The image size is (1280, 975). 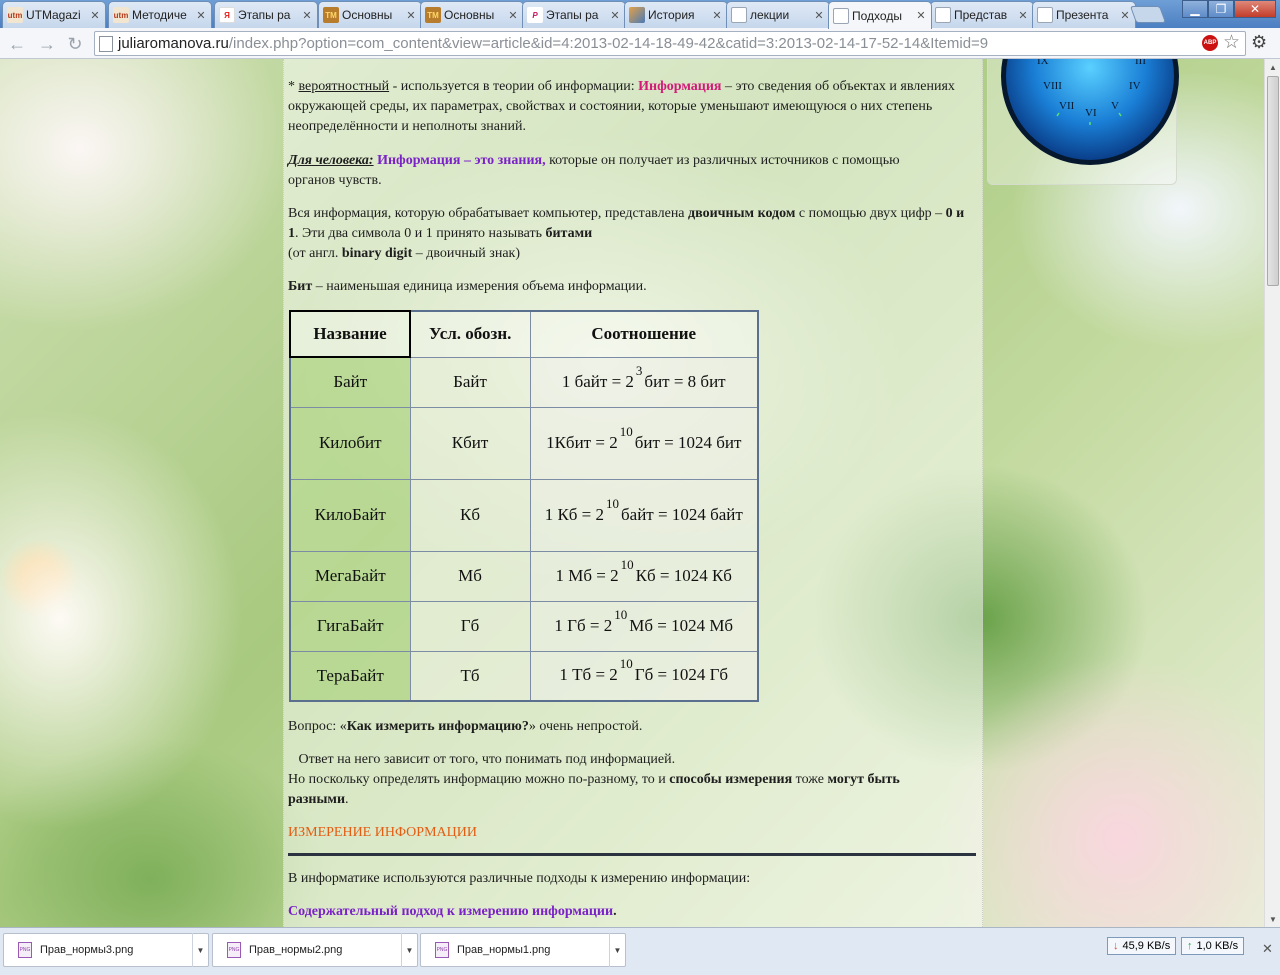 I want to click on cell-ratio: 1 Тб = 210Гб = 1024 Гб, so click(x=644, y=676).